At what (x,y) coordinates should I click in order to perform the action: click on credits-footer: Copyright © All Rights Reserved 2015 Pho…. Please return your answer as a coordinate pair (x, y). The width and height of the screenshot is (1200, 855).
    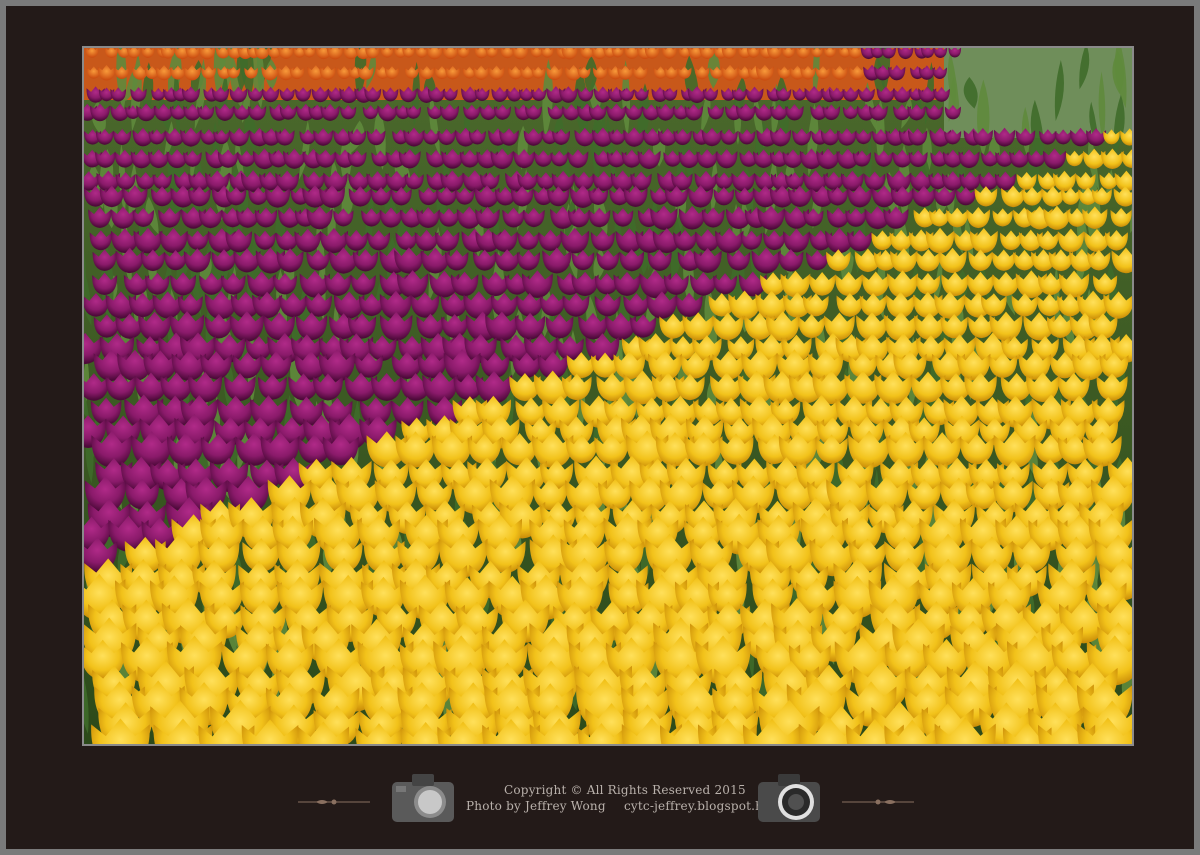
    Looking at the image, I should click on (603, 804).